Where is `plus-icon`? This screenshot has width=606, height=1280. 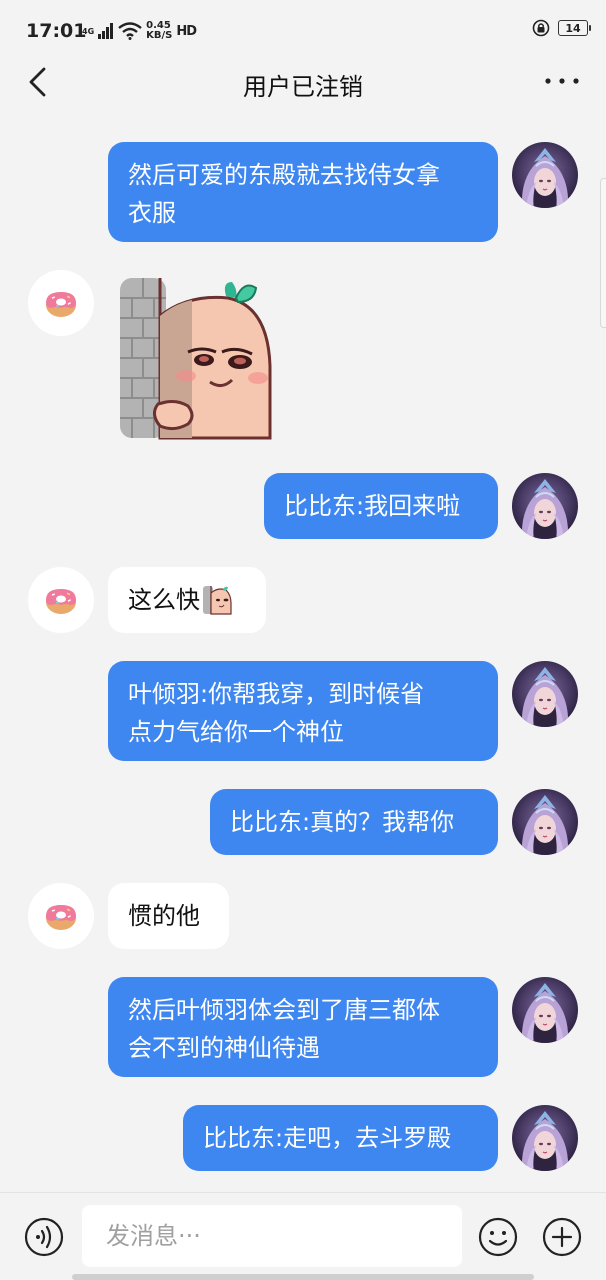
plus-icon is located at coordinates (562, 1237).